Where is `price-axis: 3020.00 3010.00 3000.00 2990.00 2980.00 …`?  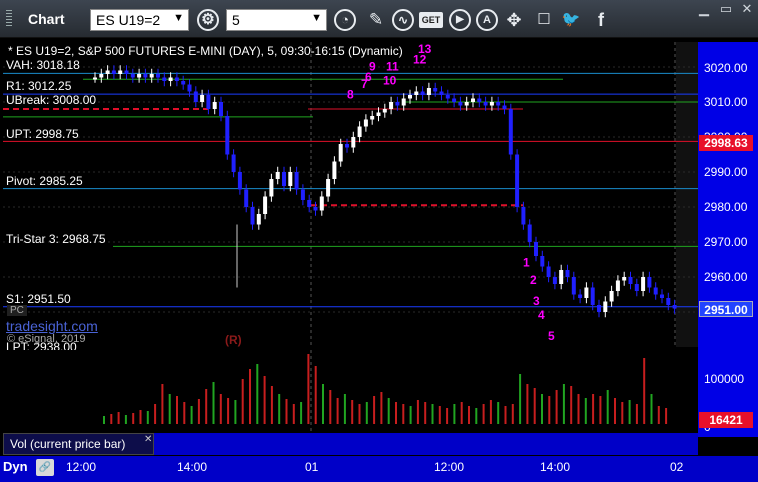
price-axis: 3020.00 3010.00 3000.00 2990.00 2980.00 … is located at coordinates (728, 239).